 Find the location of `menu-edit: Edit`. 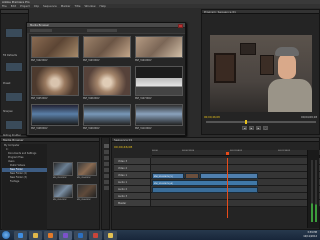

menu-edit: Edit is located at coordinates (13, 6).